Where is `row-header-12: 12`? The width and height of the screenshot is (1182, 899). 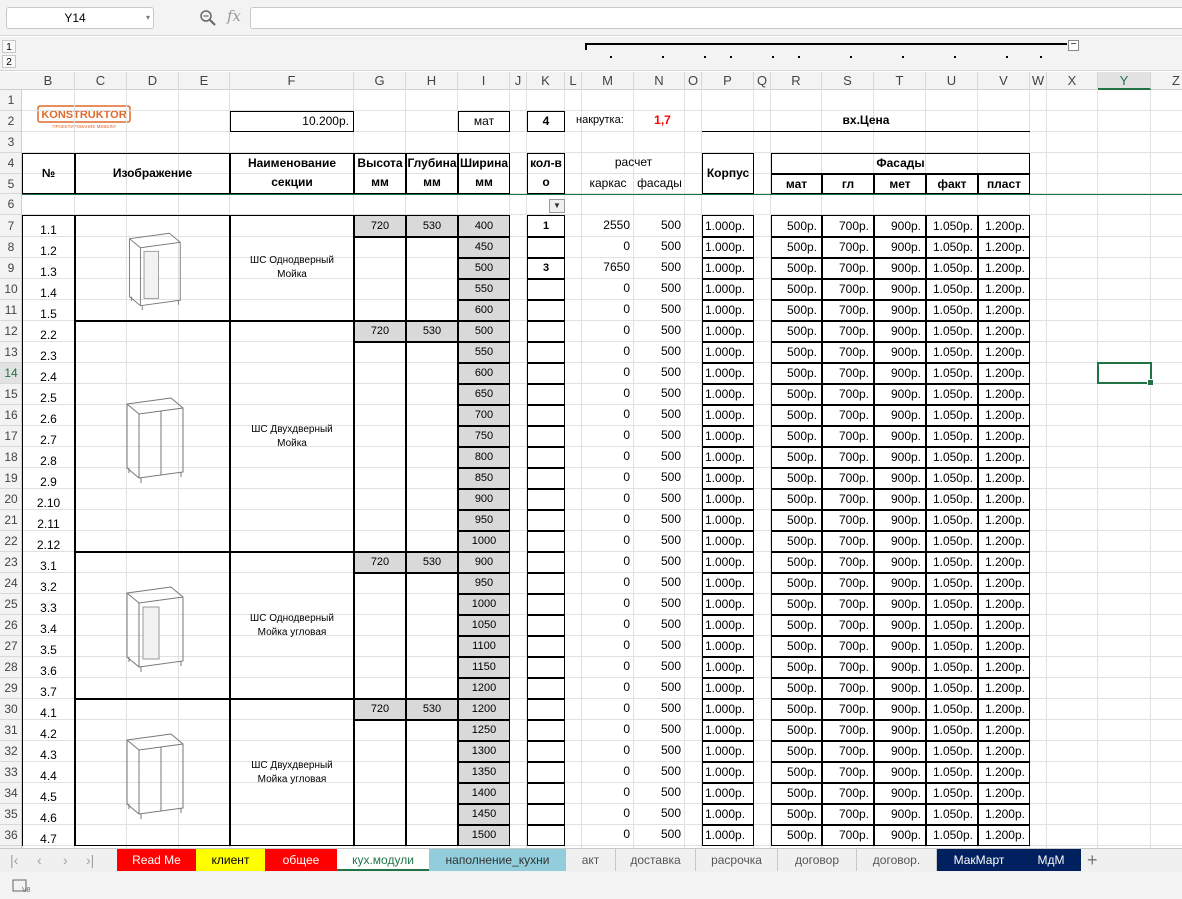 row-header-12: 12 is located at coordinates (10, 331).